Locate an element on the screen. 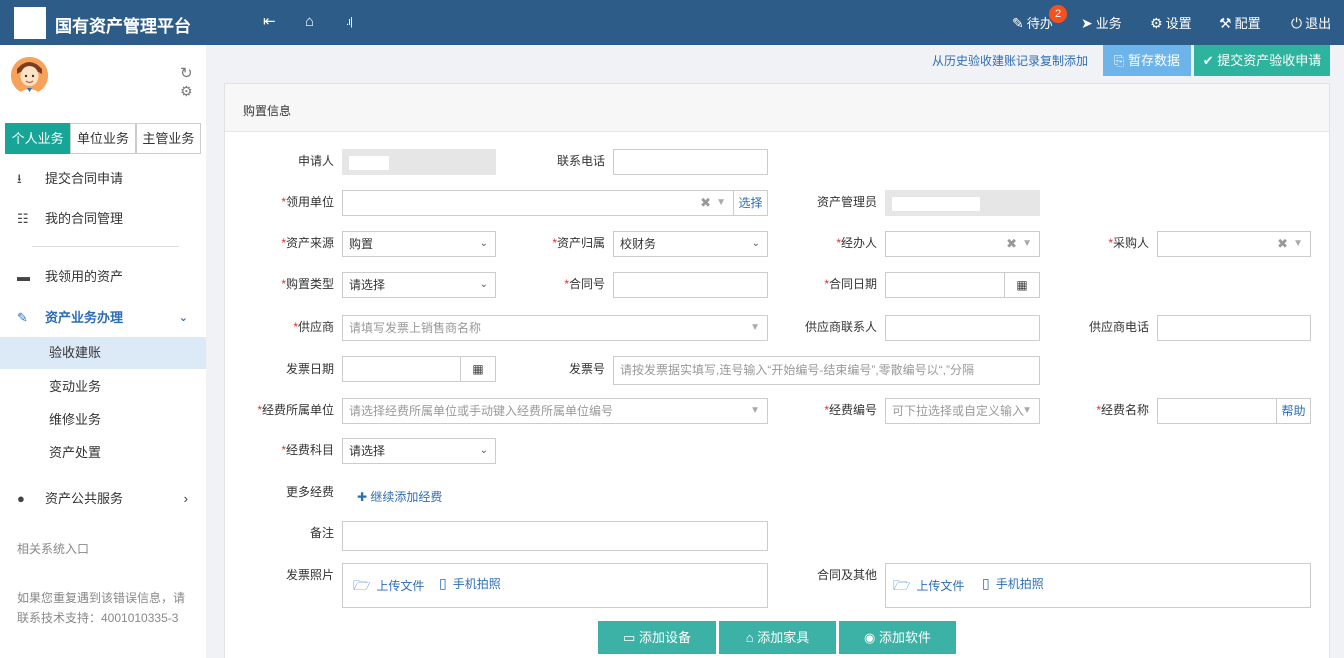  purchaser-label: *采购人 is located at coordinates (1128, 243).